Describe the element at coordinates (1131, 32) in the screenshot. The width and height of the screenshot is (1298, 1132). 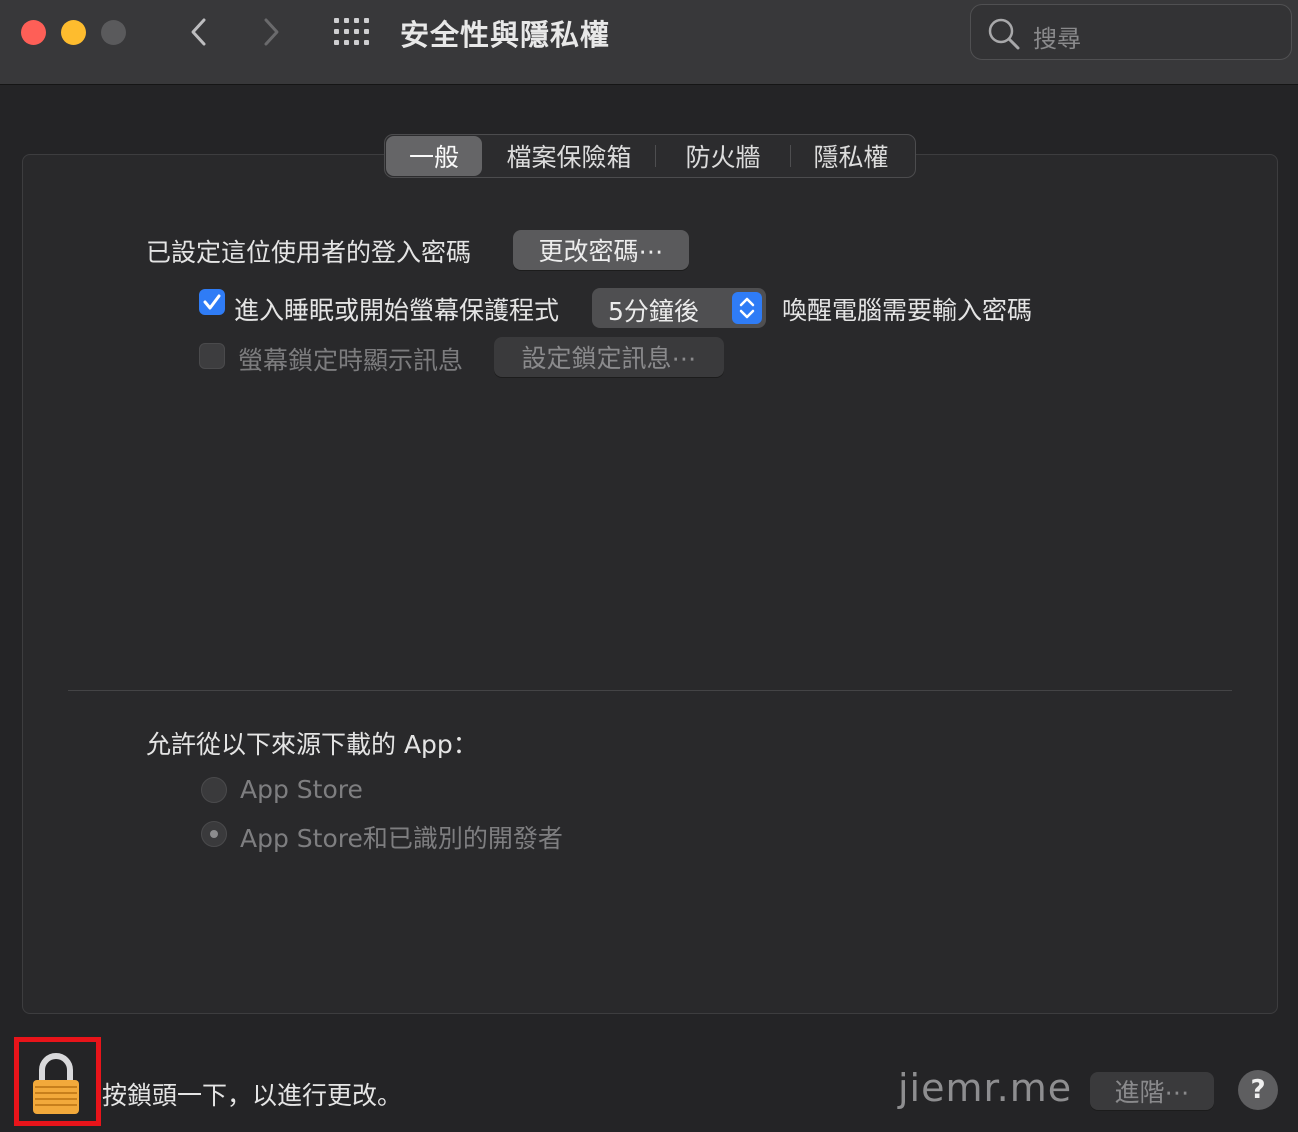
I see `search-field: 搜尋` at that location.